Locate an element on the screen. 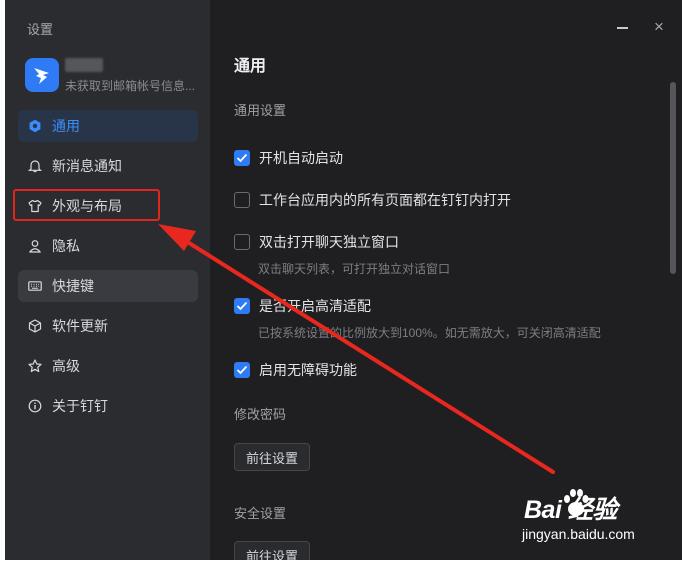  profile-name-blurred is located at coordinates (84, 65).